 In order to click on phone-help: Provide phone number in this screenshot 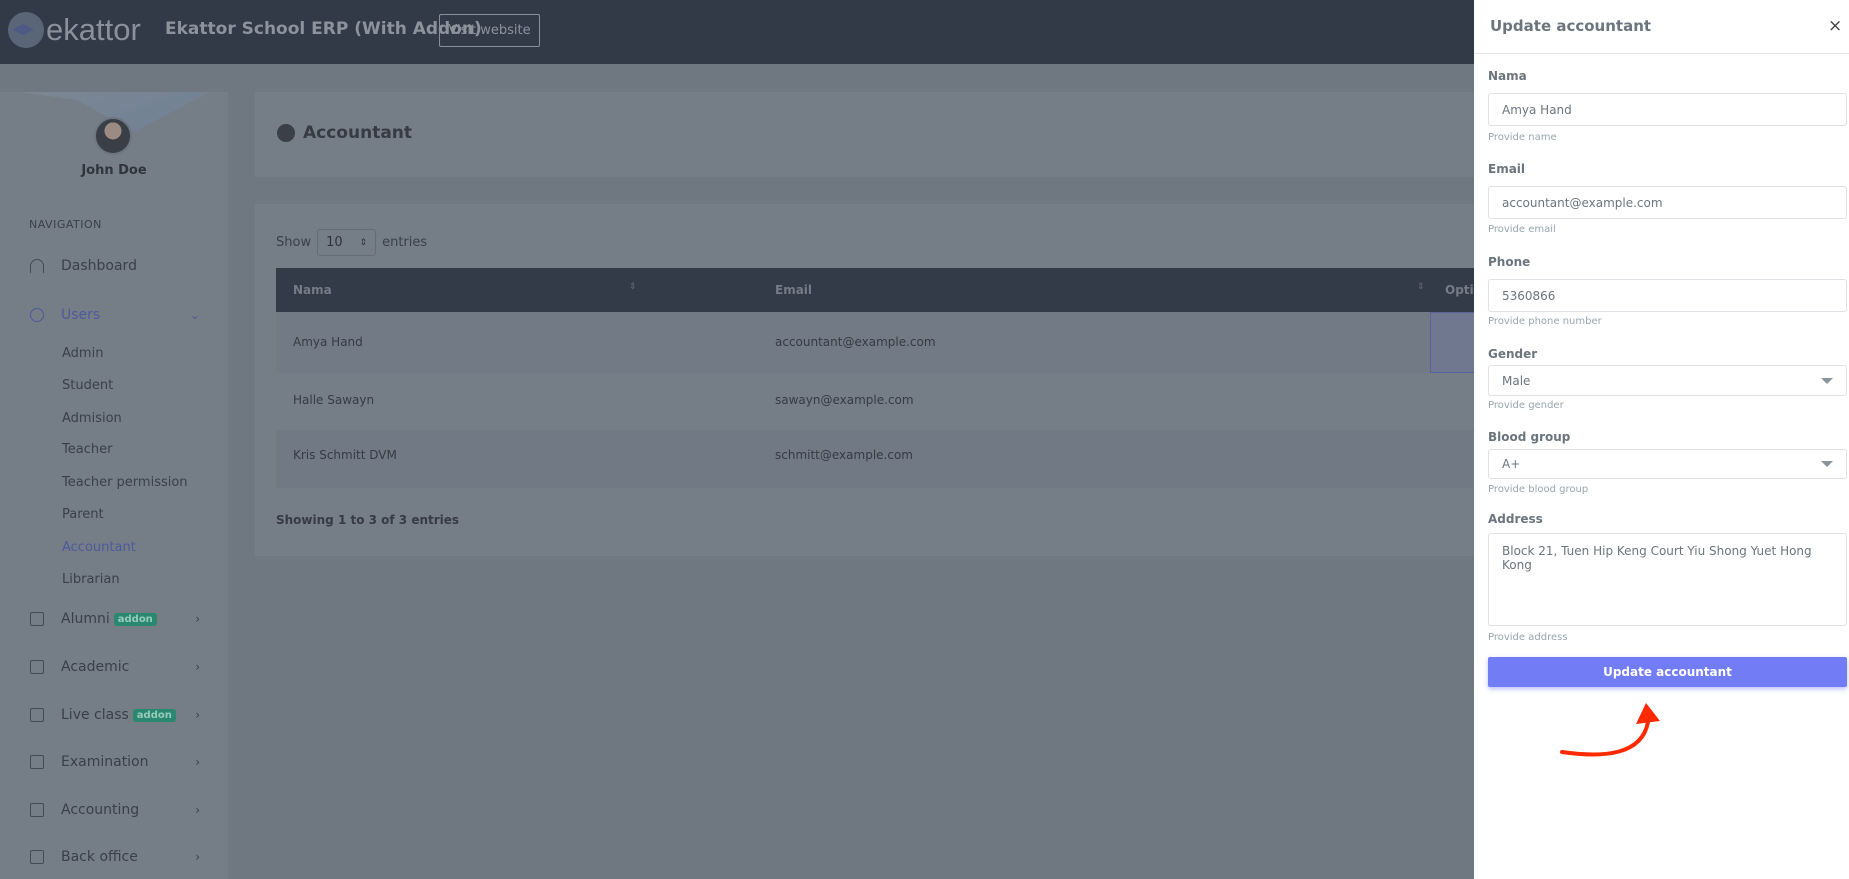, I will do `click(1545, 321)`.